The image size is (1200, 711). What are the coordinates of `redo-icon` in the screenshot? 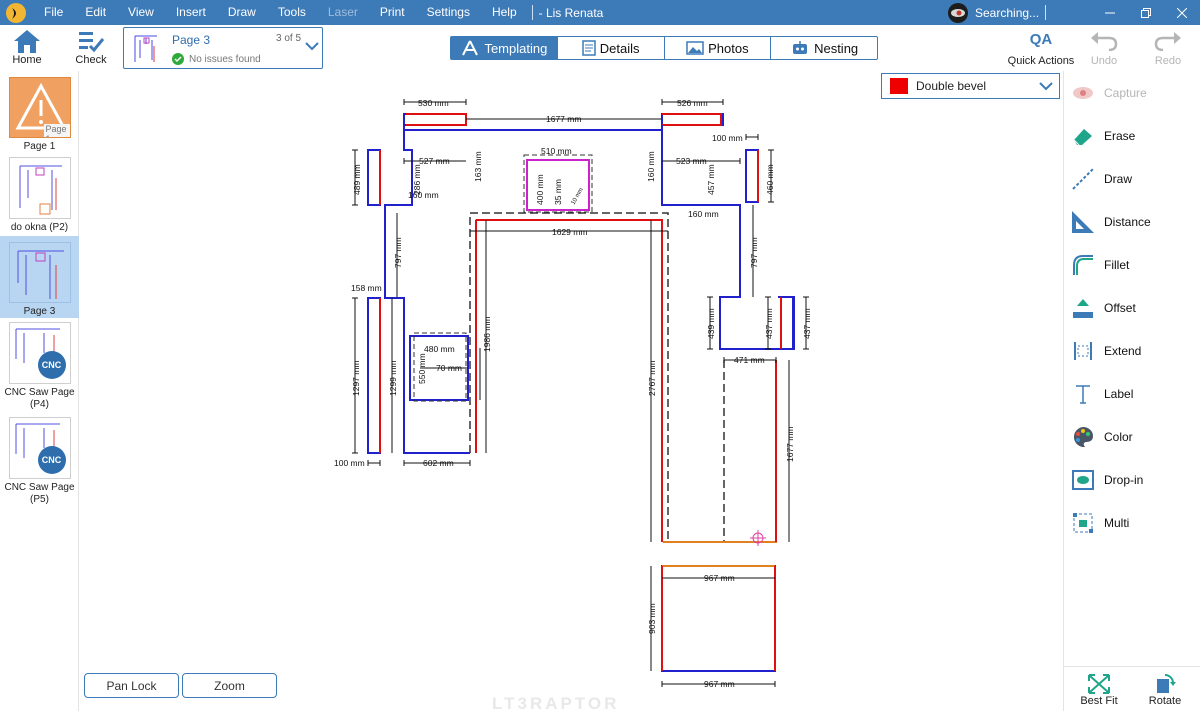 It's located at (1167, 41).